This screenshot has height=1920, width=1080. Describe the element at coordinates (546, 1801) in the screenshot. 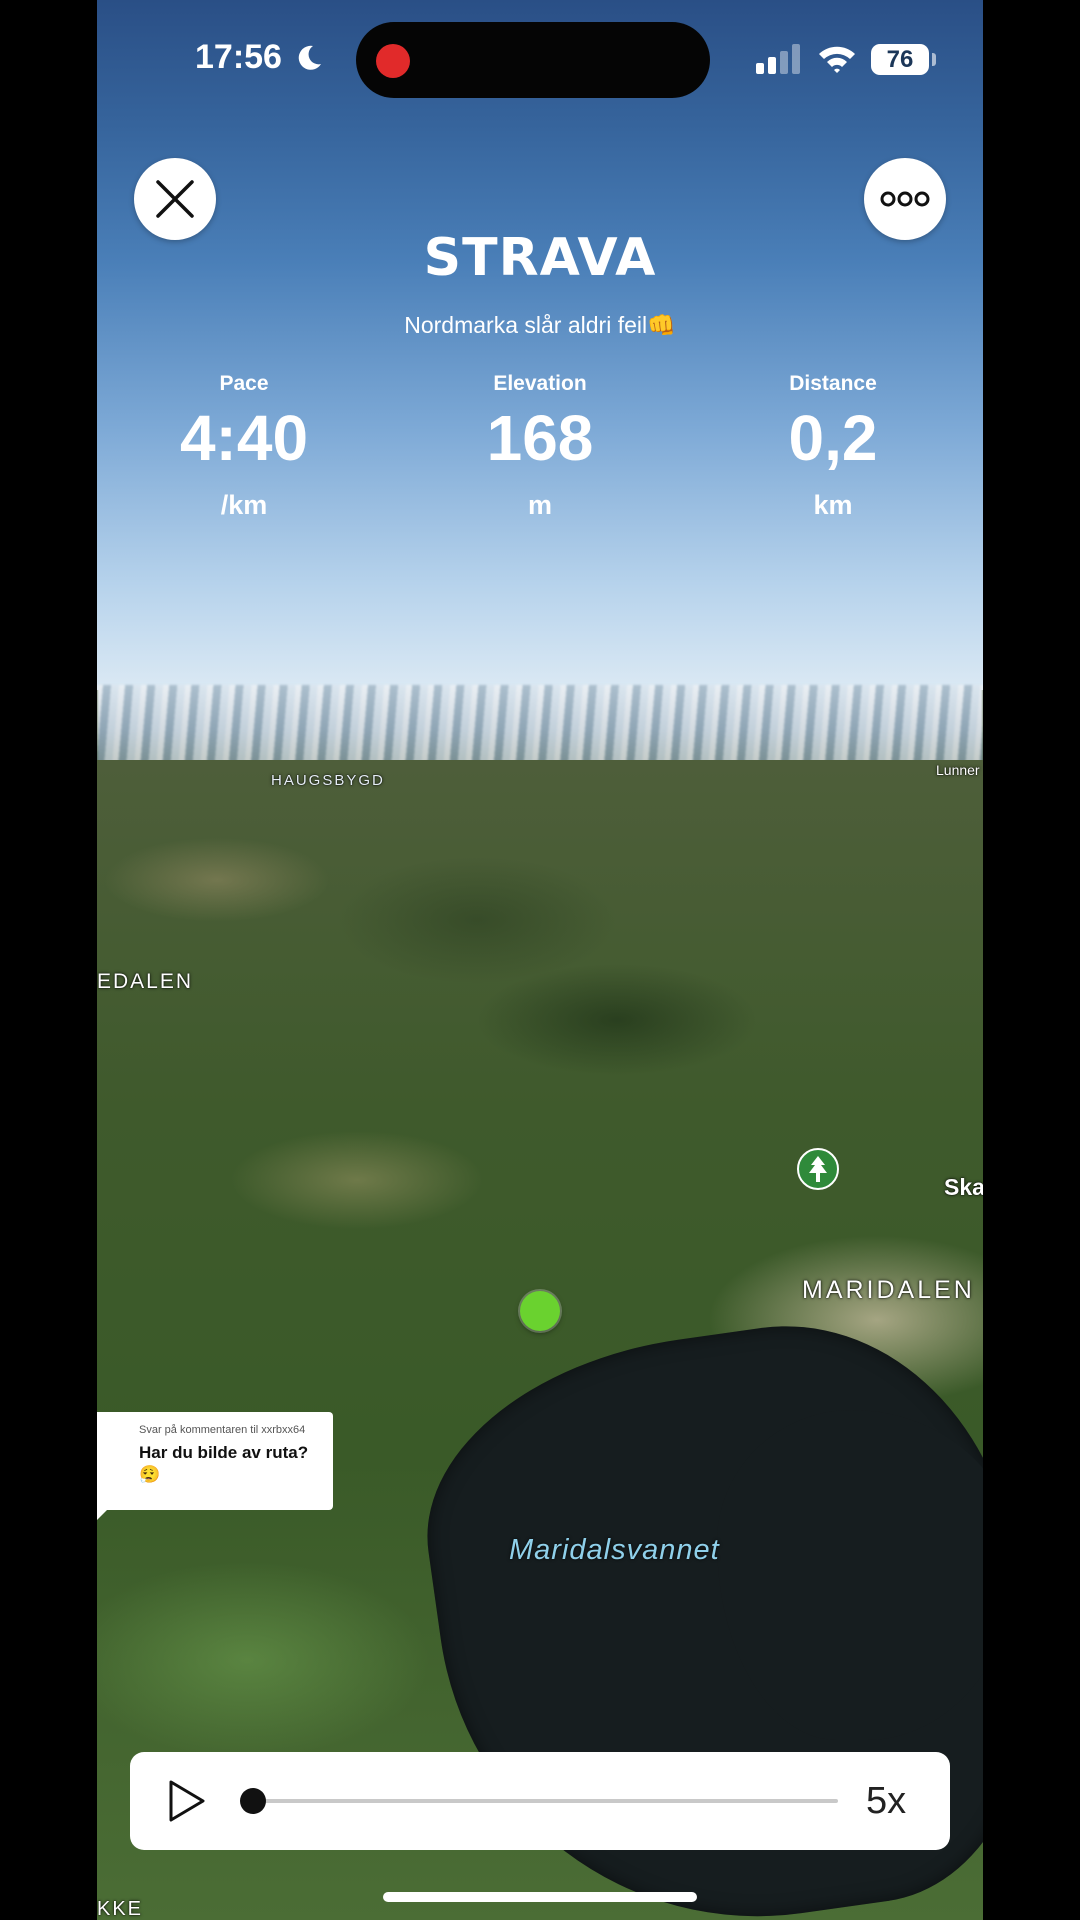

I see `playback-track` at that location.